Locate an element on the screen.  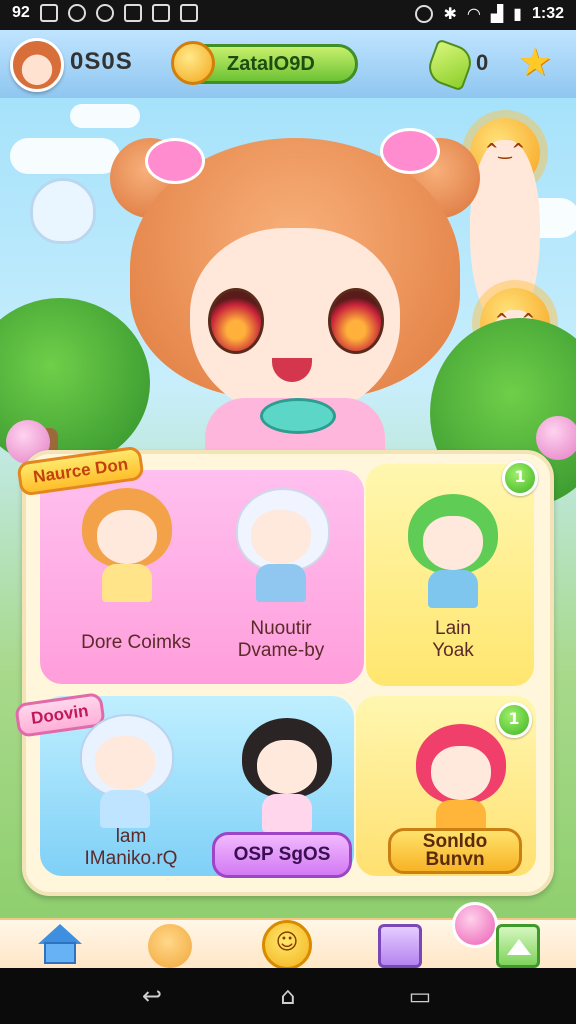
right-eye is located at coordinates (356, 321).